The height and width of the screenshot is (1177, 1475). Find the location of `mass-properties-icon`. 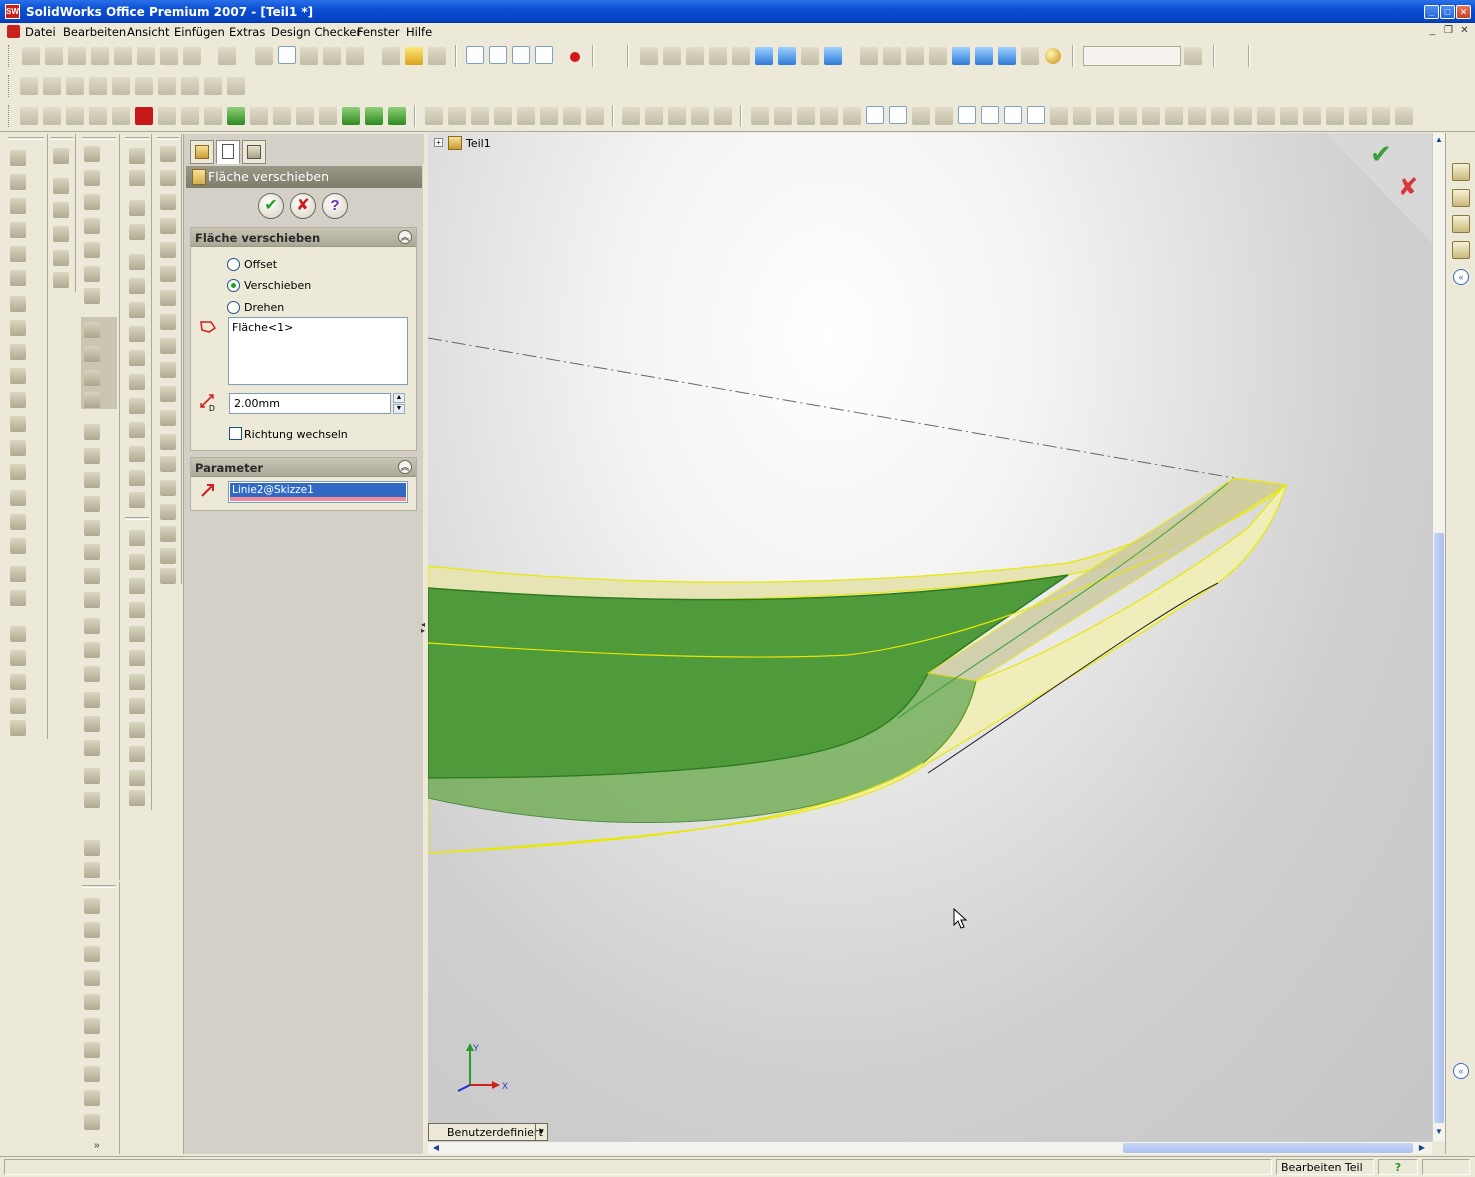

mass-properties-icon is located at coordinates (75, 86).